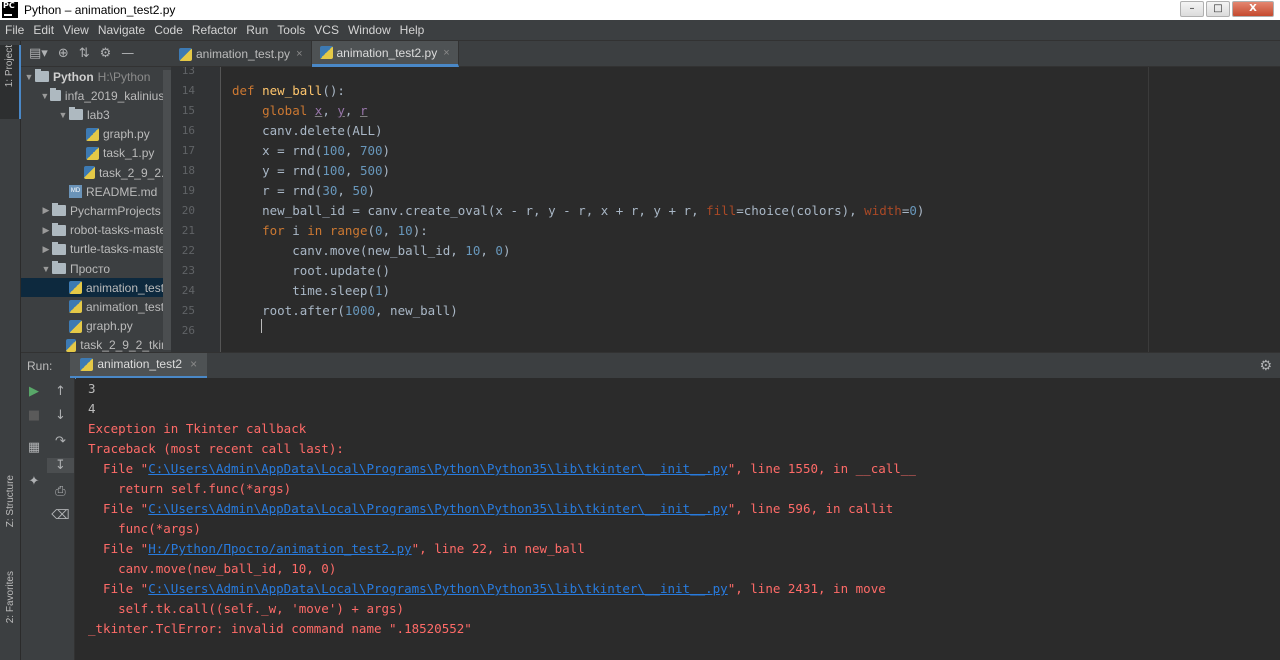  What do you see at coordinates (96, 210) in the screenshot?
I see `tree-folder: ▶ PycharmProjects` at bounding box center [96, 210].